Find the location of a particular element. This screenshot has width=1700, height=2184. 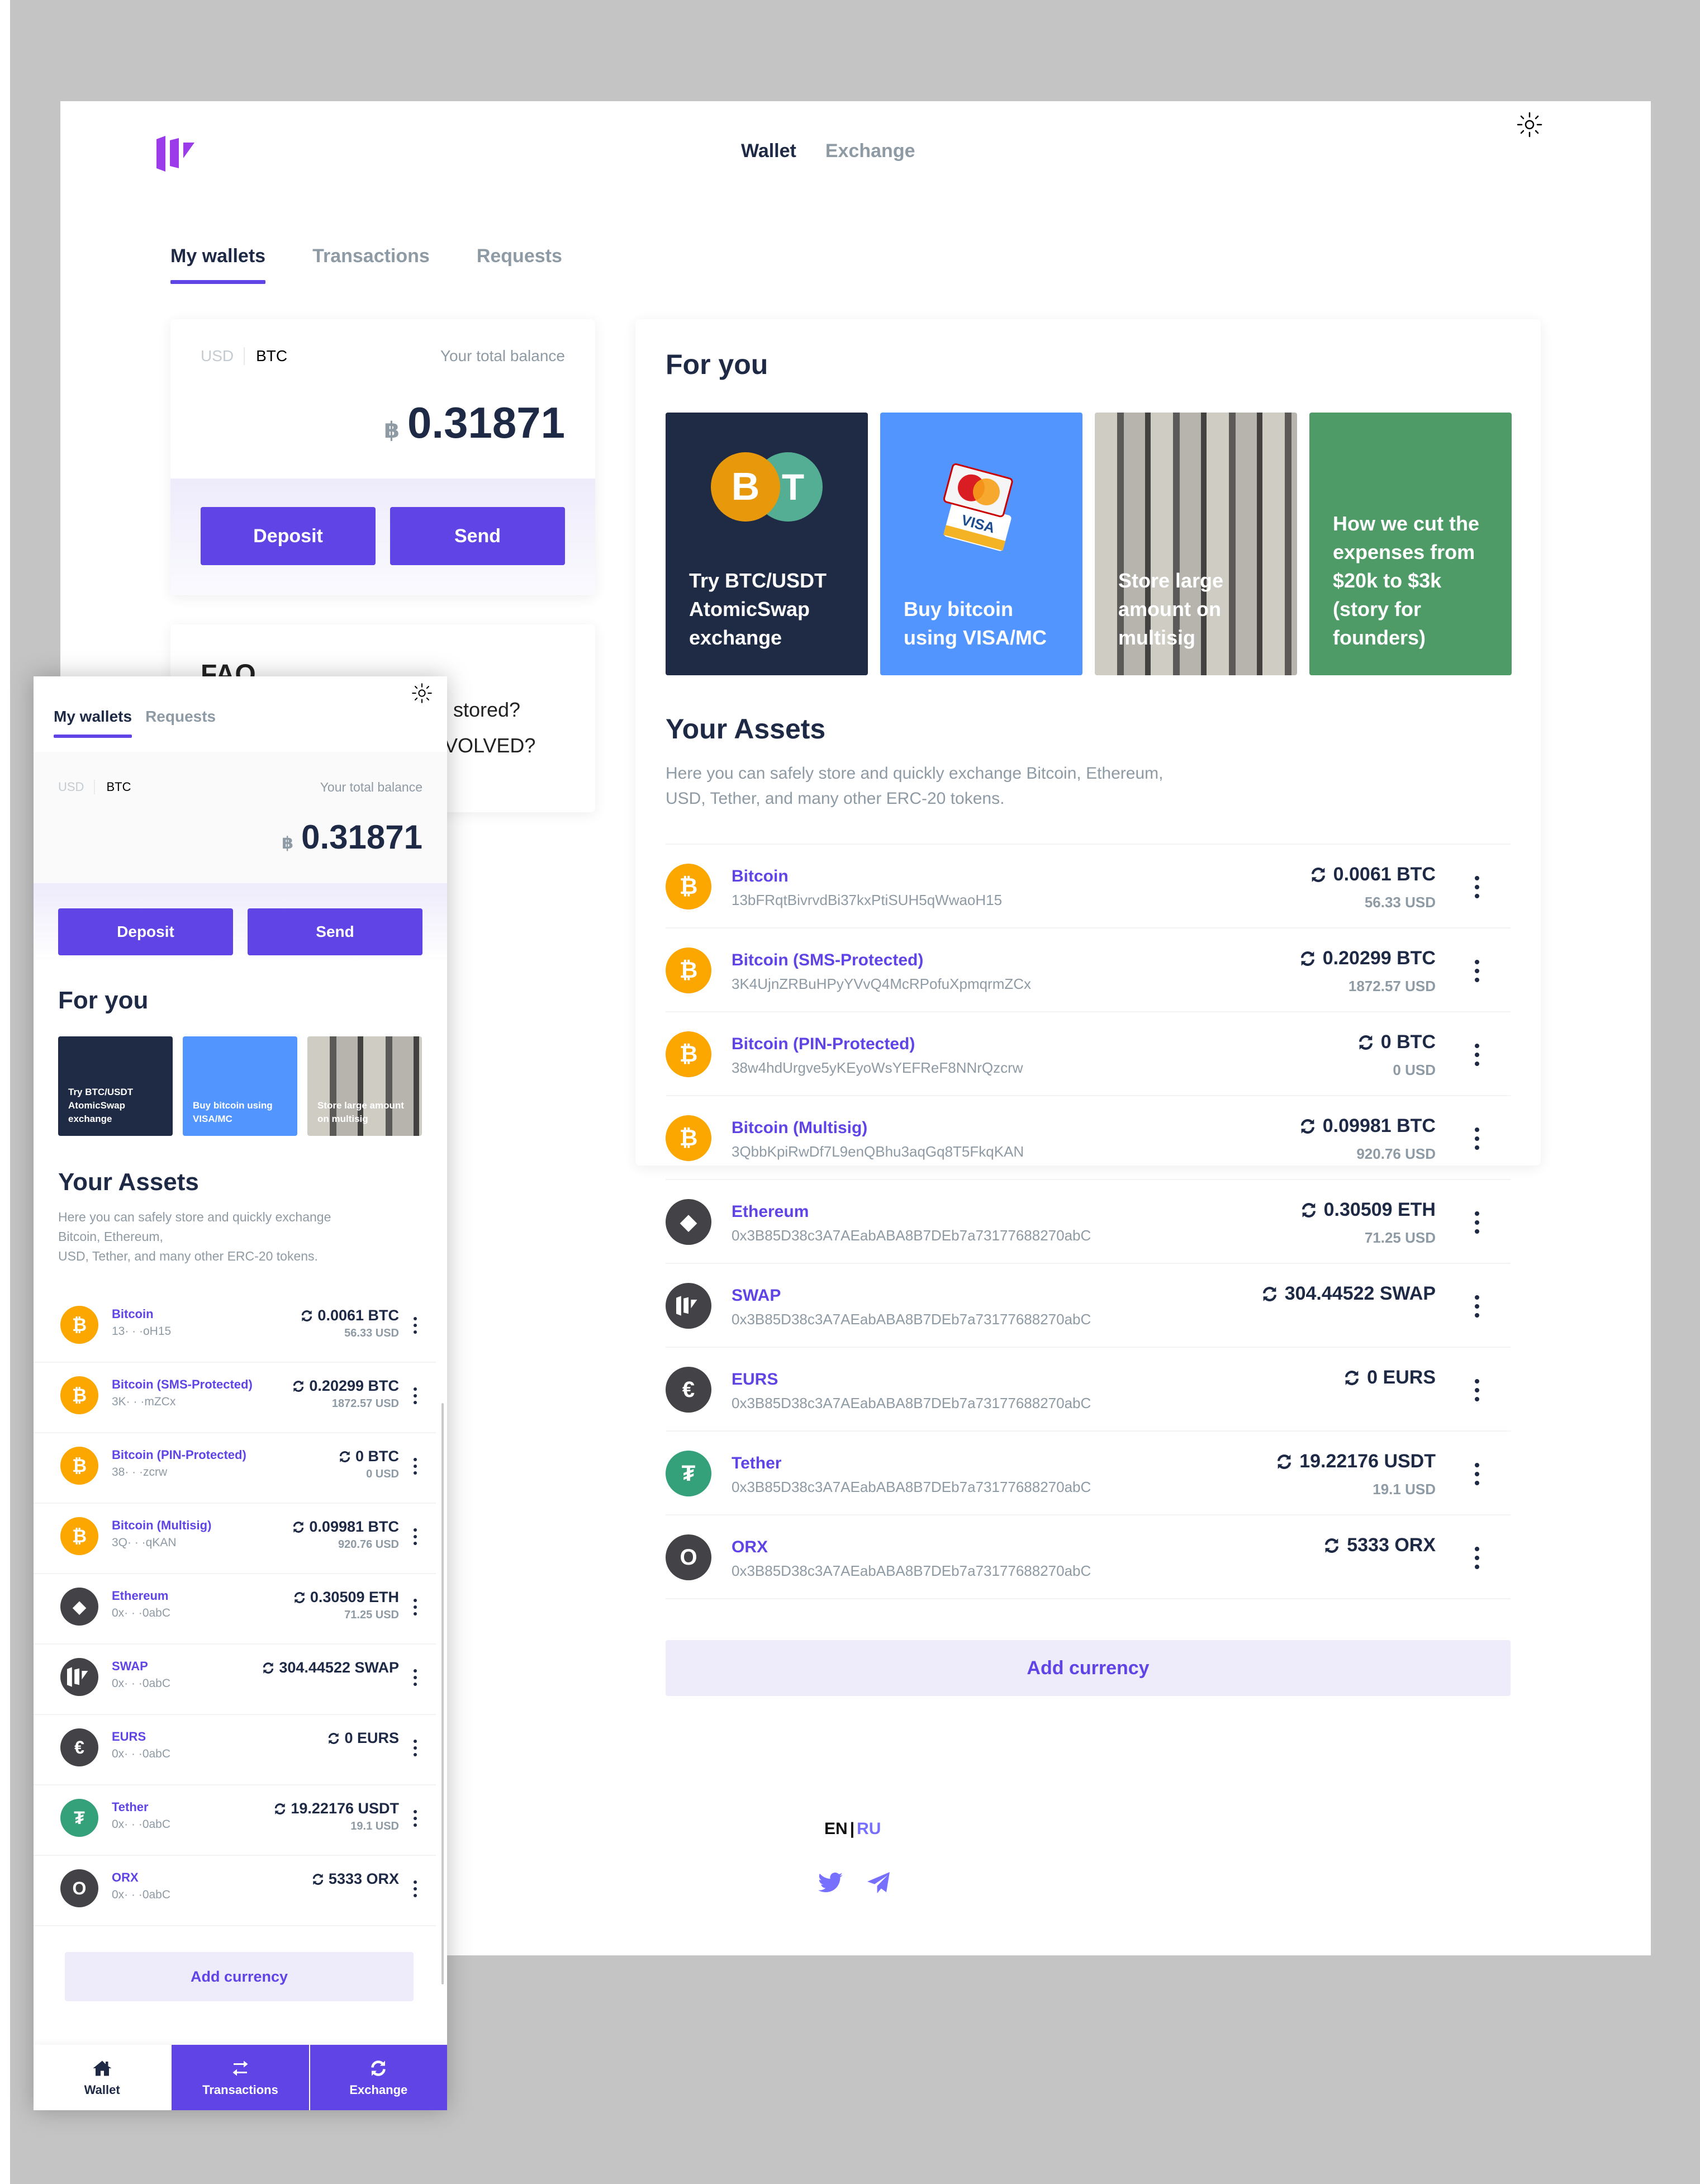

send-button: Send is located at coordinates (335, 932).